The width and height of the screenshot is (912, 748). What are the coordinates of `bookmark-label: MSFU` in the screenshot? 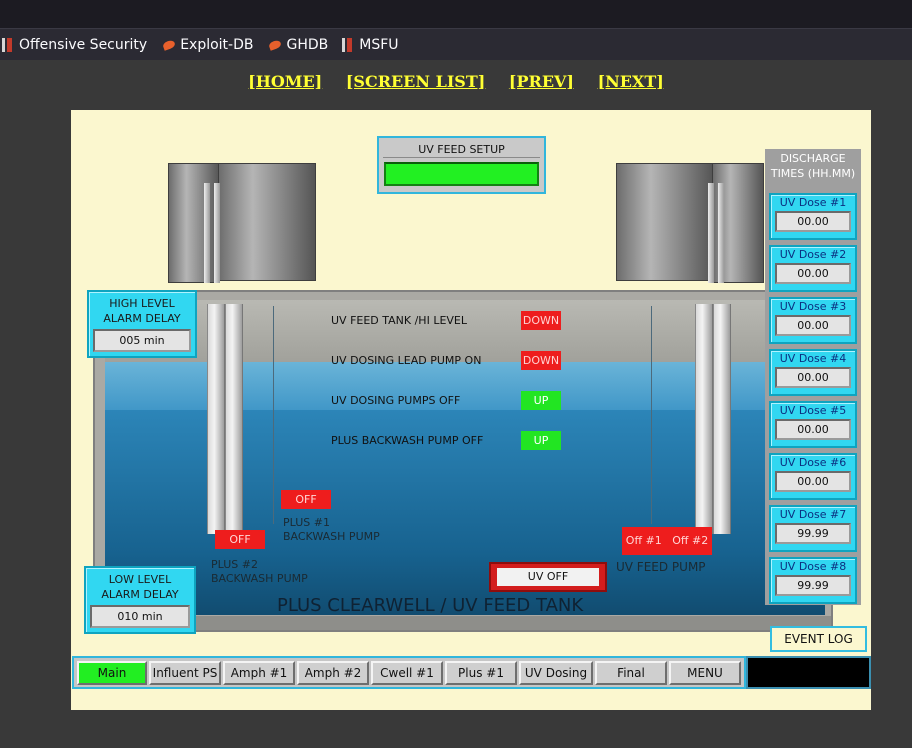 It's located at (379, 45).